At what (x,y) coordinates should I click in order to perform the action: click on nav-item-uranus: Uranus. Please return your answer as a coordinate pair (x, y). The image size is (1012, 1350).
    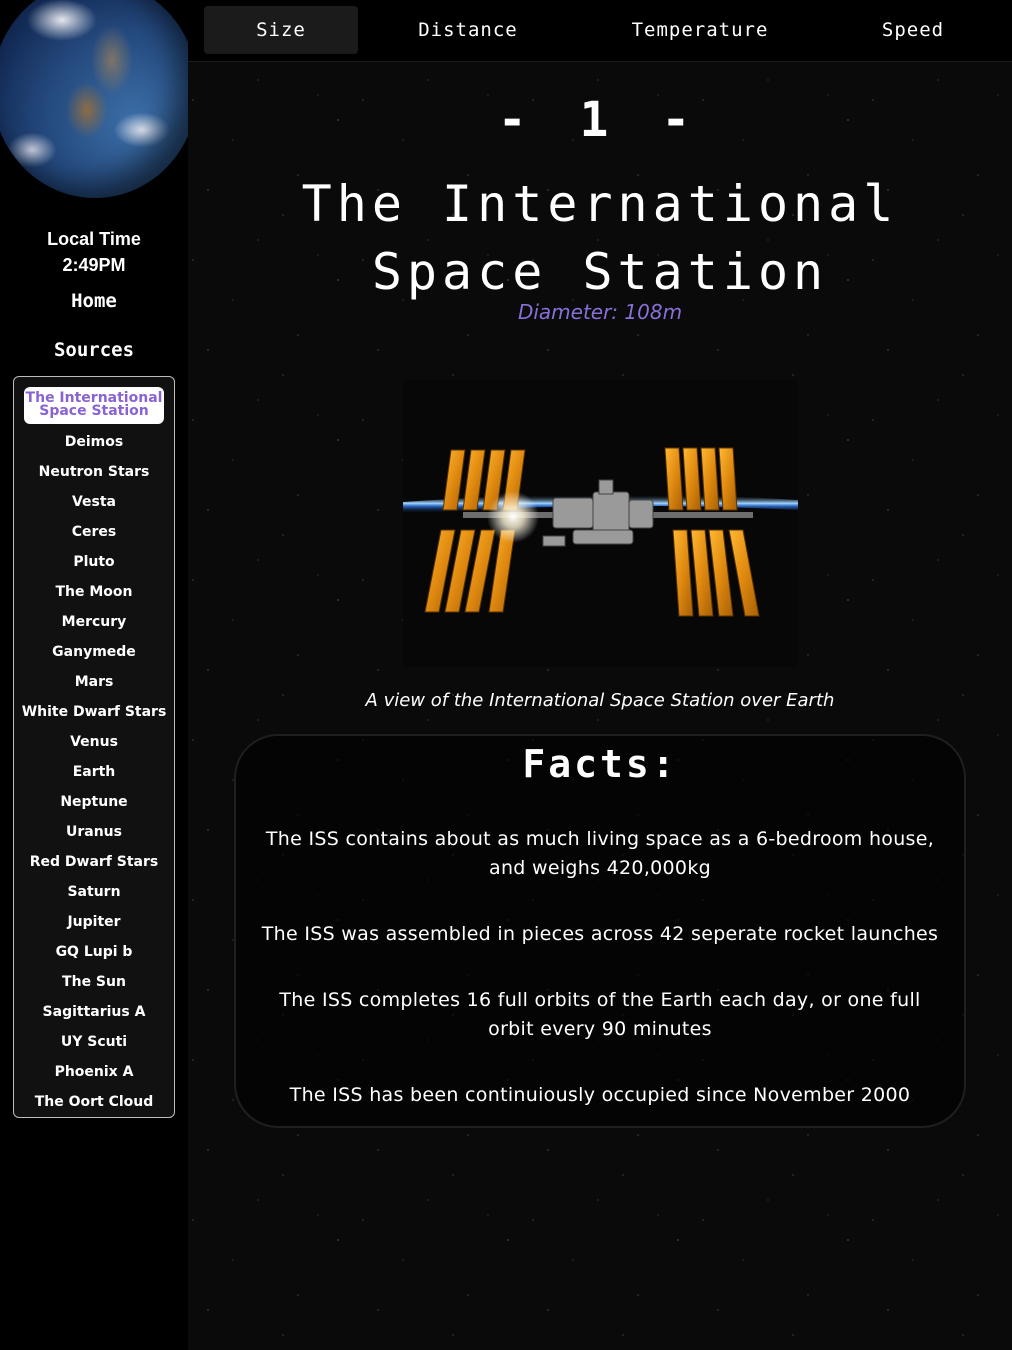
    Looking at the image, I should click on (94, 832).